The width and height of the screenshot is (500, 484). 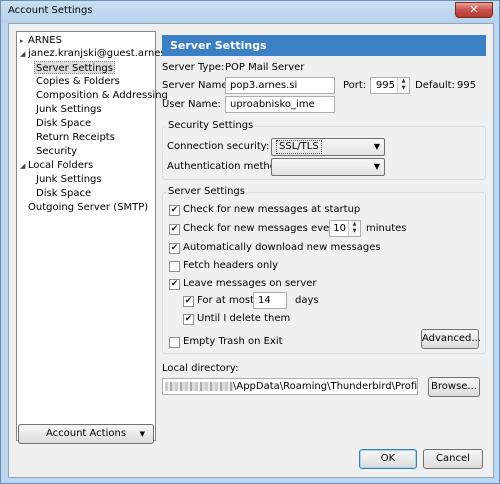 I want to click on redacted-path-segment, so click(x=199, y=386).